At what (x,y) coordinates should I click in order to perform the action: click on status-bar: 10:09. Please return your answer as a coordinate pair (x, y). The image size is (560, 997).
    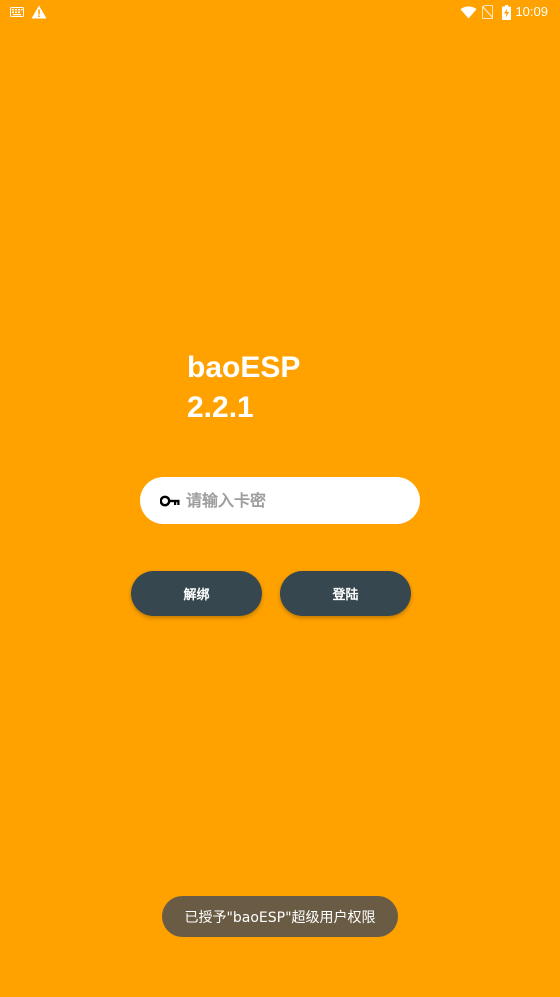
    Looking at the image, I should click on (280, 12).